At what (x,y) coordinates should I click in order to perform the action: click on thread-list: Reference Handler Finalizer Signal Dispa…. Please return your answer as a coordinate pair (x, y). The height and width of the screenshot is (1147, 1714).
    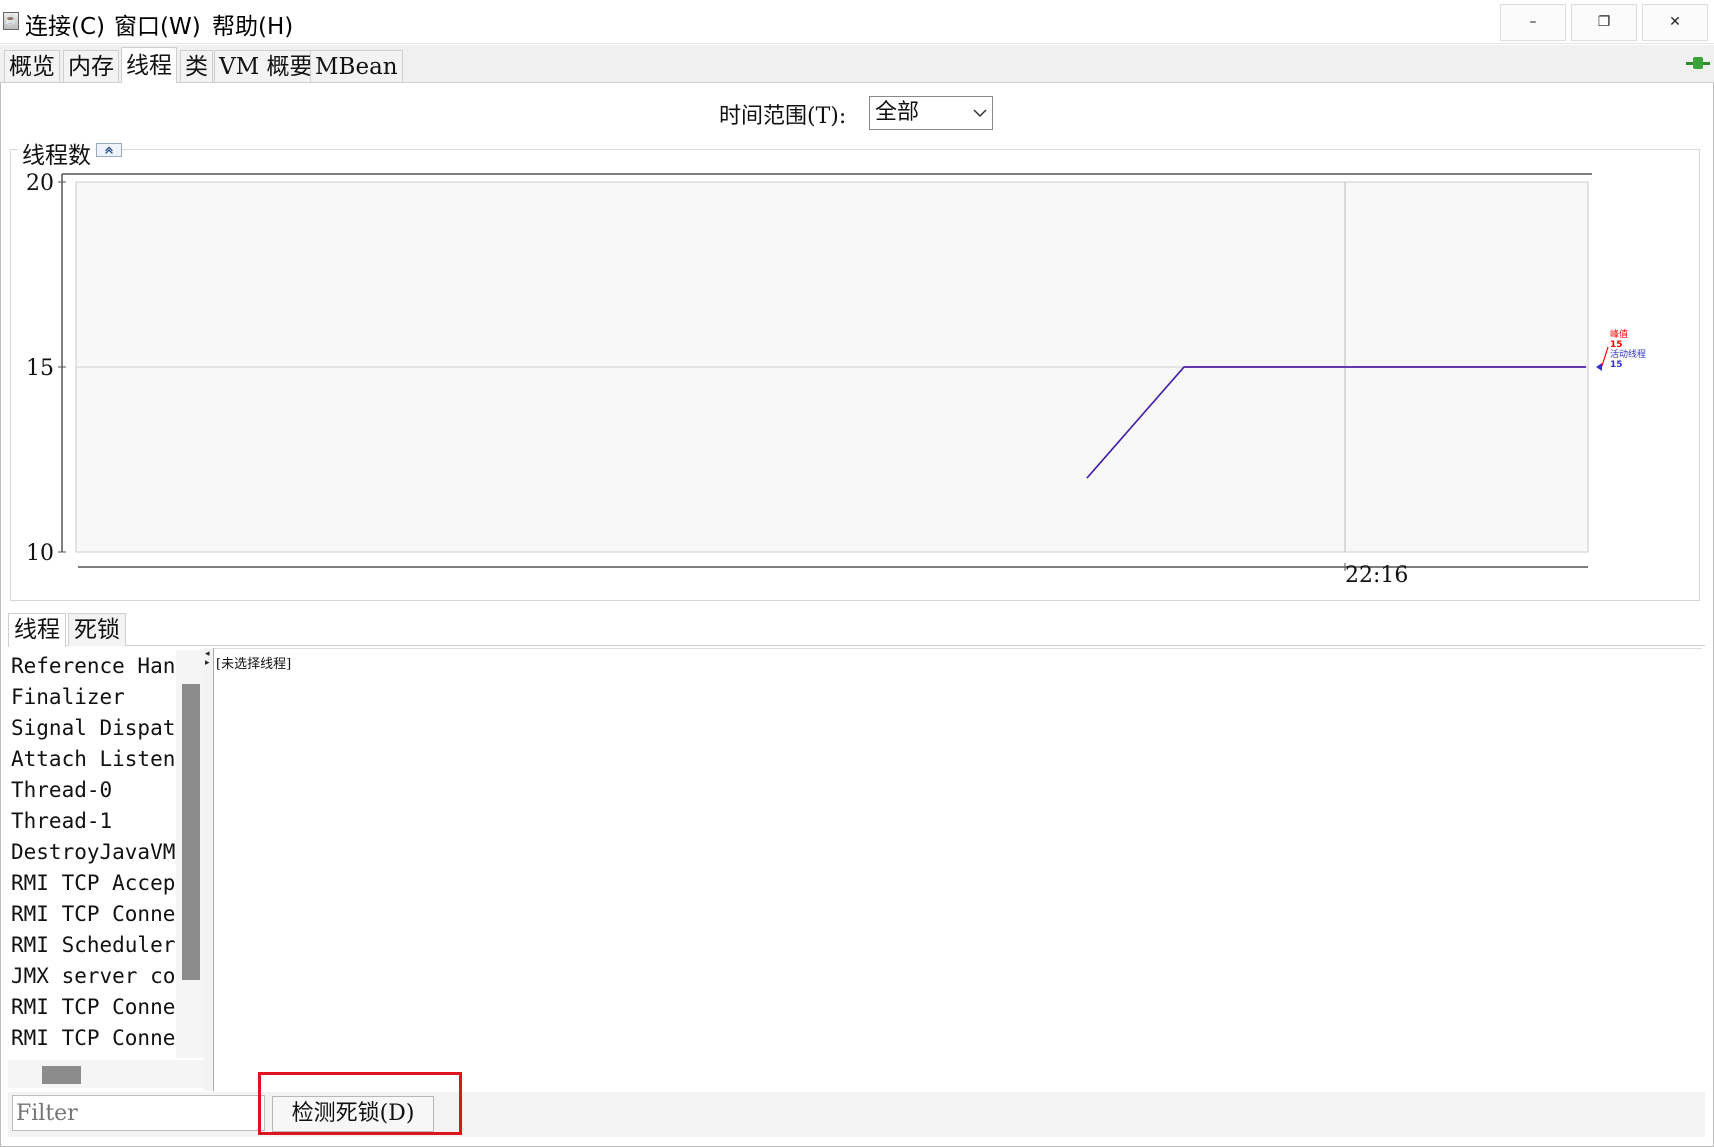
    Looking at the image, I should click on (92, 853).